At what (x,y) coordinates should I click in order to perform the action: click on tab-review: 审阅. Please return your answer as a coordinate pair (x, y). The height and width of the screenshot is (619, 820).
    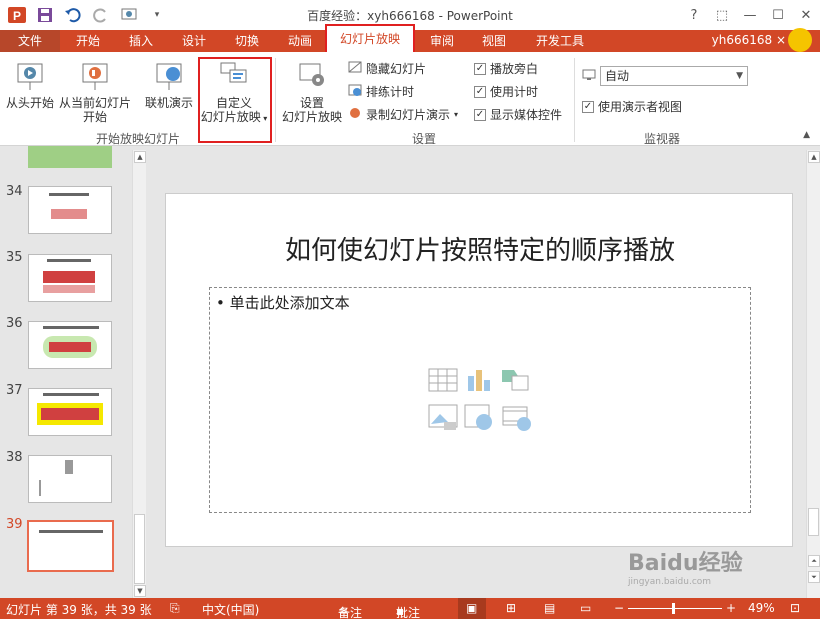
    Looking at the image, I should click on (442, 41).